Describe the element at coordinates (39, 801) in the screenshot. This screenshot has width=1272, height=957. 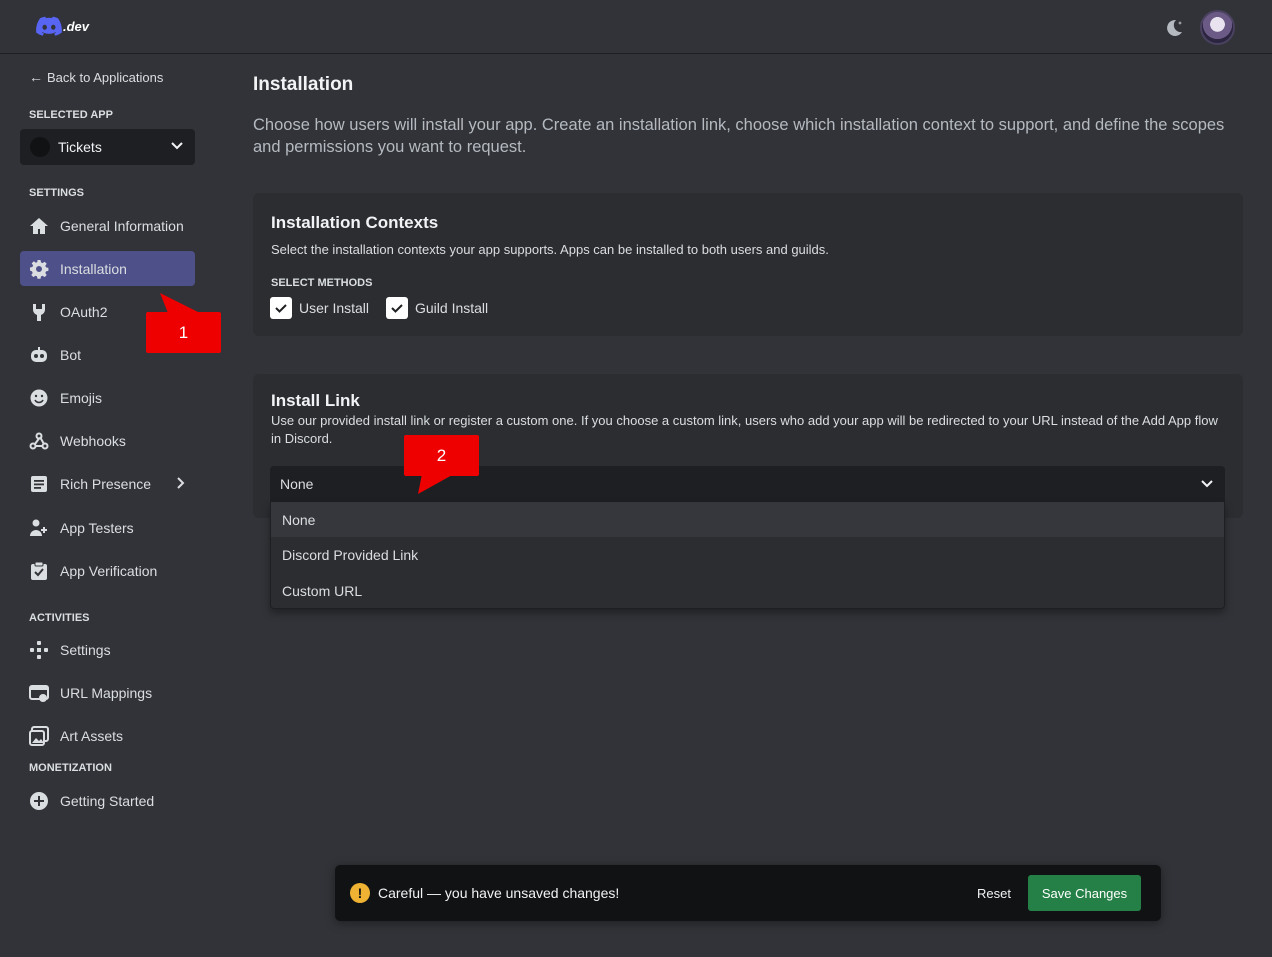
I see `plus-circle-icon` at that location.